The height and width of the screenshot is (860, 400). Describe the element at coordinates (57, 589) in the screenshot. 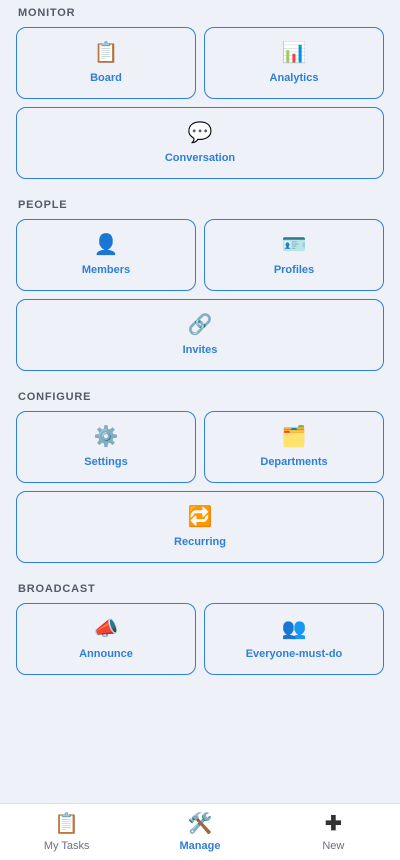

I see `section-title: BROADCAST` at that location.